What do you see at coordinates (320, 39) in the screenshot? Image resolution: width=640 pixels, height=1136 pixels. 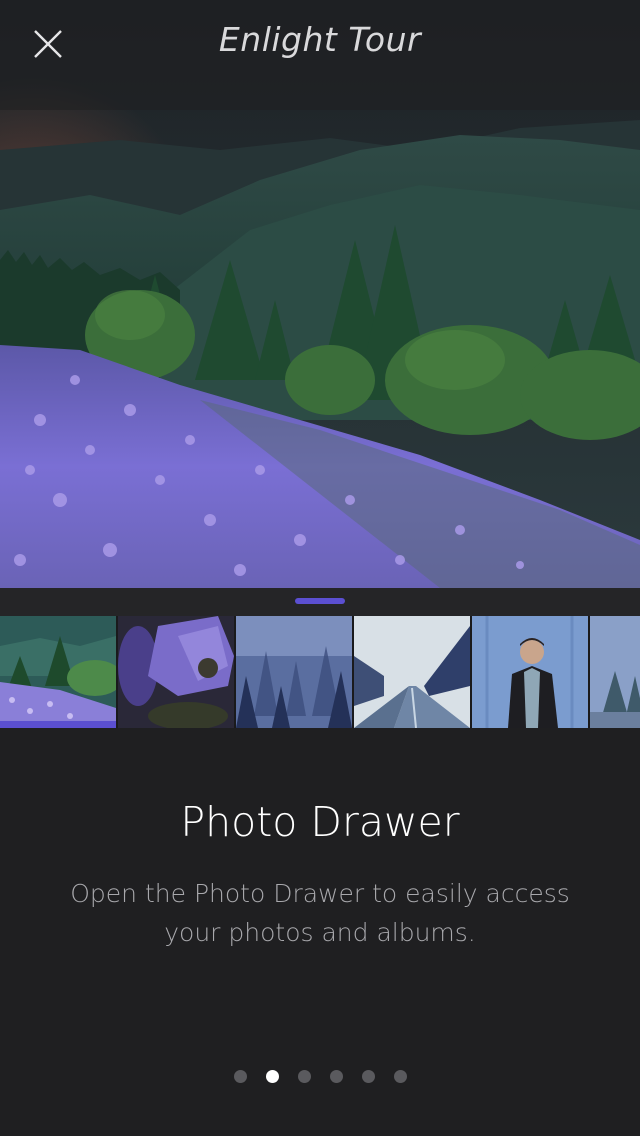 I see `page-title: Enlight Tour` at bounding box center [320, 39].